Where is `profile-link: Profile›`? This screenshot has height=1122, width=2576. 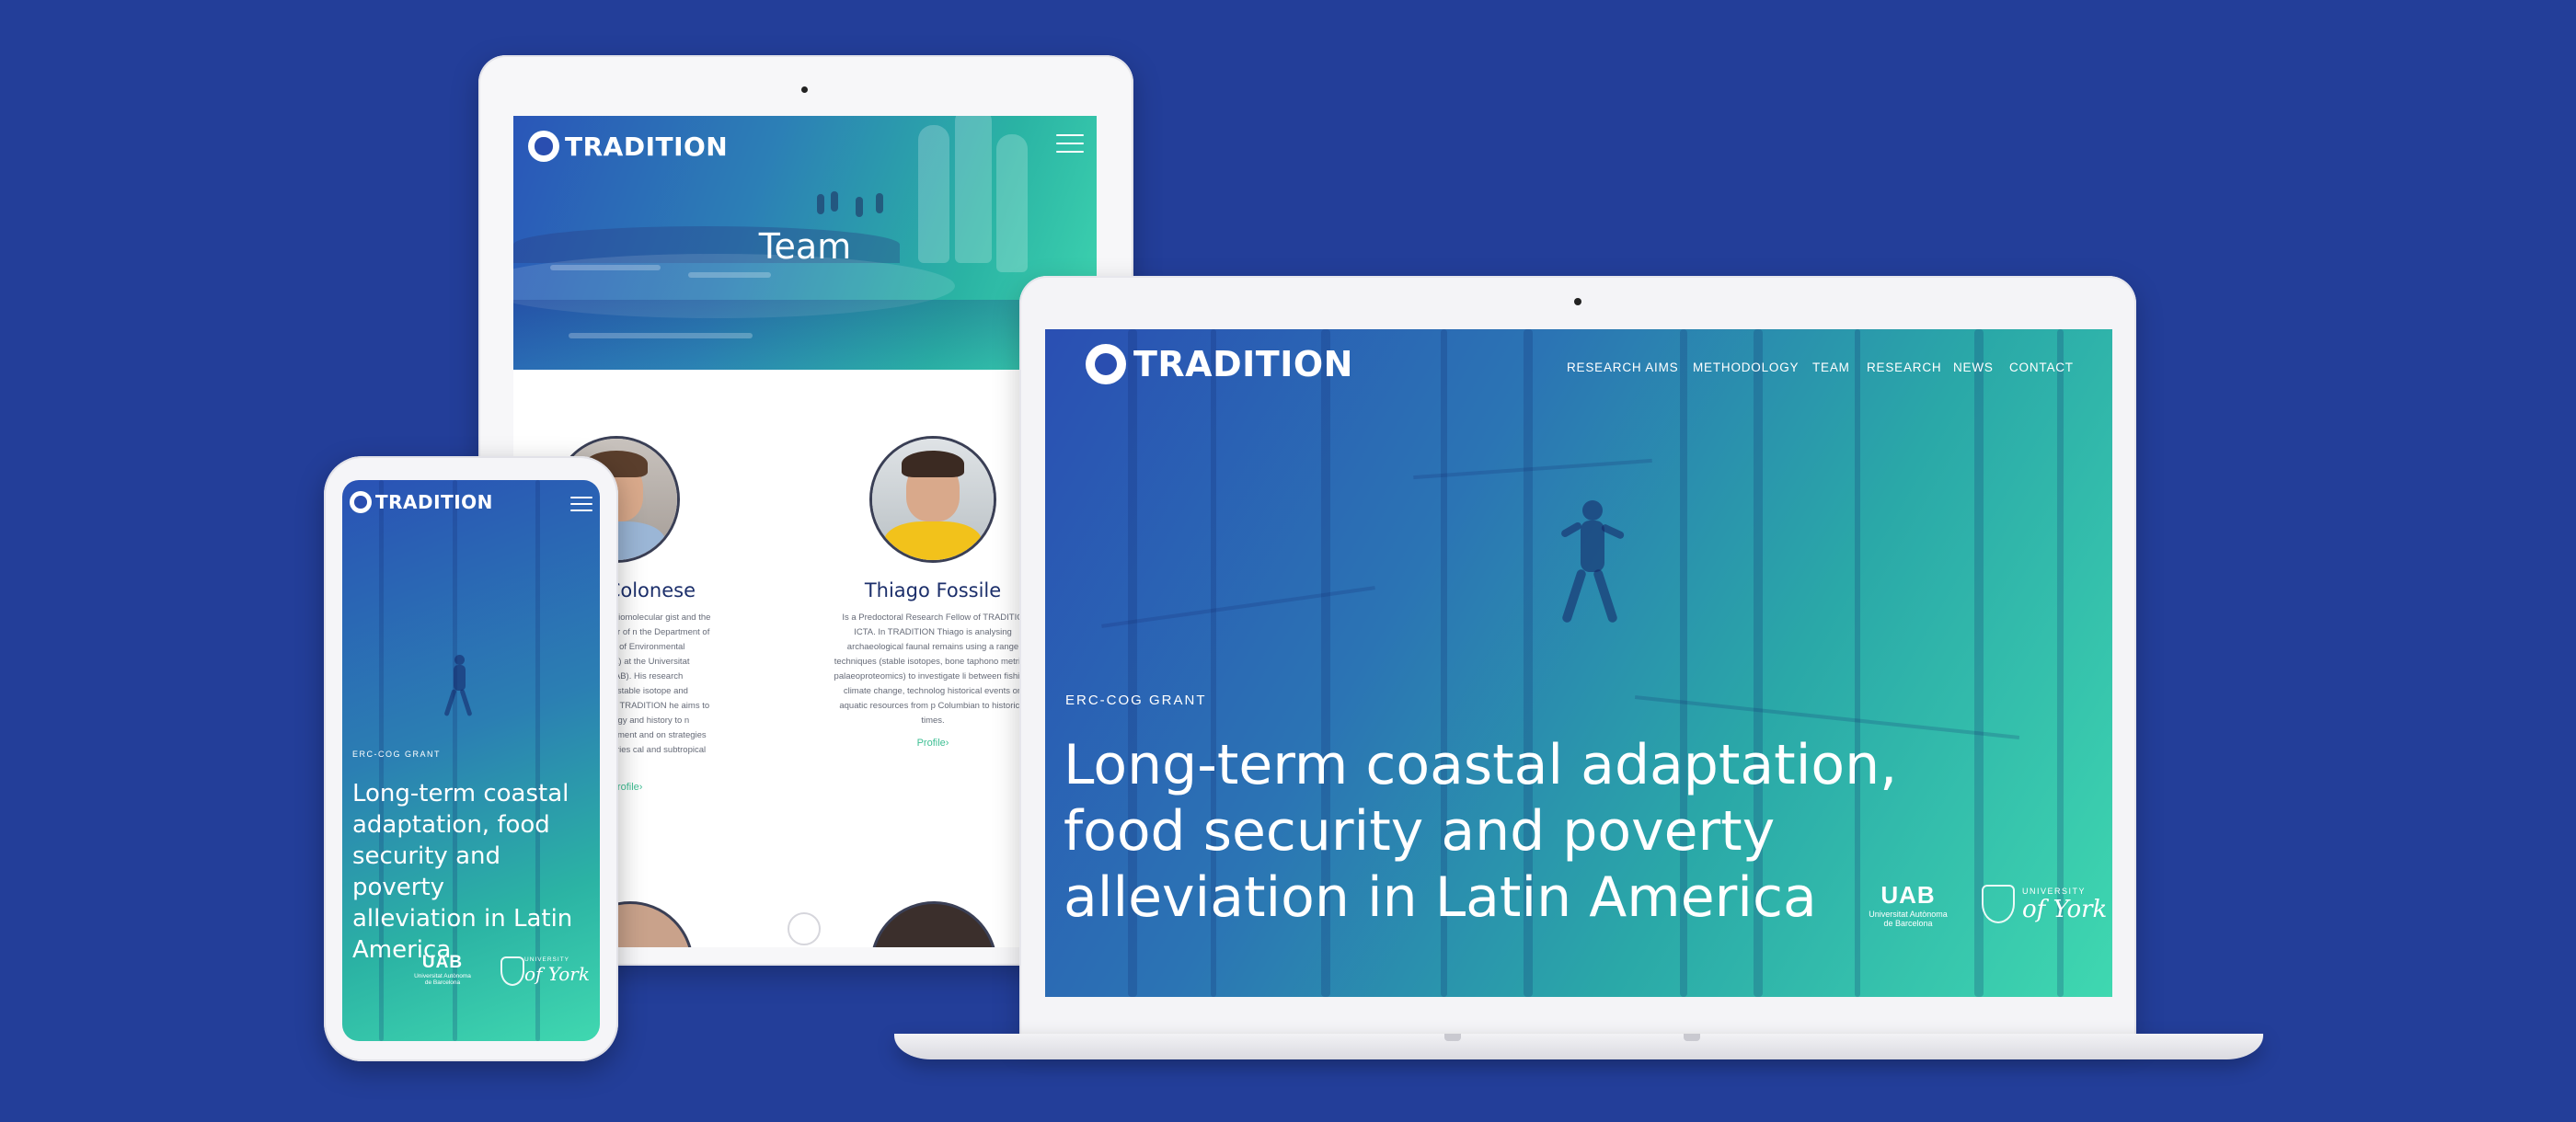
profile-link: Profile› is located at coordinates (932, 743).